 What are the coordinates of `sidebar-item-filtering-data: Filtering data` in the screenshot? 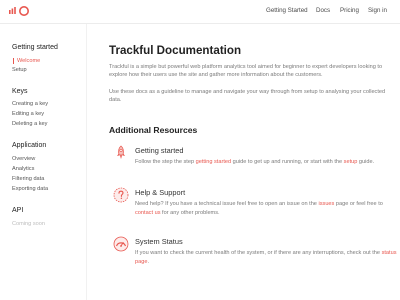 It's located at (28, 179).